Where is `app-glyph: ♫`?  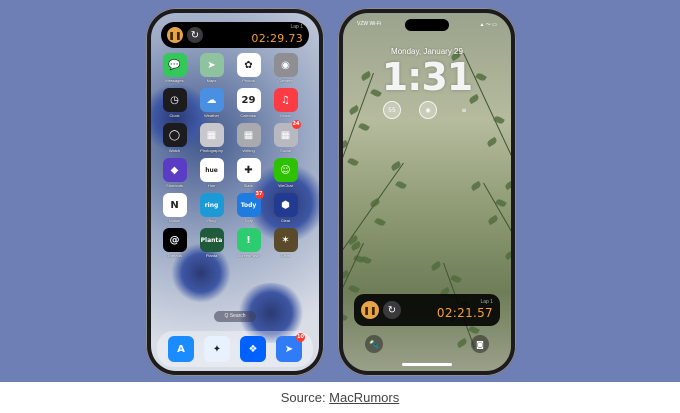 app-glyph: ♫ is located at coordinates (285, 100).